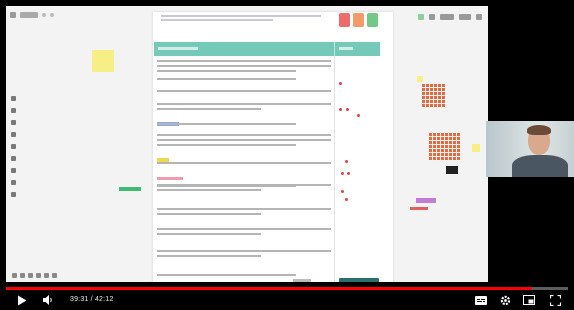  What do you see at coordinates (92, 299) in the screenshot?
I see `time-display: 39:31 / 42:12` at bounding box center [92, 299].